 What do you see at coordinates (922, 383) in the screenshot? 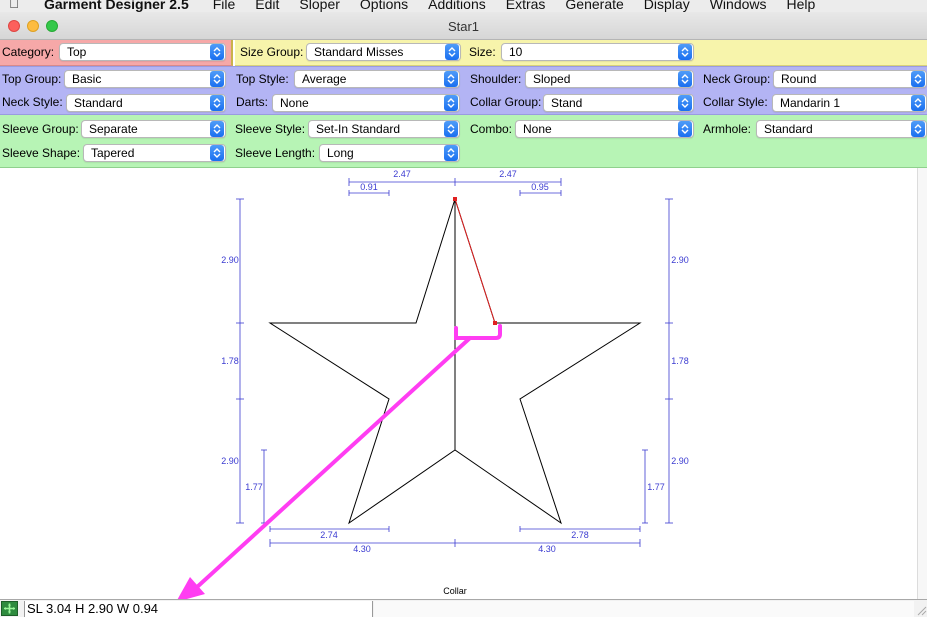
I see `vertical-scrollbar` at bounding box center [922, 383].